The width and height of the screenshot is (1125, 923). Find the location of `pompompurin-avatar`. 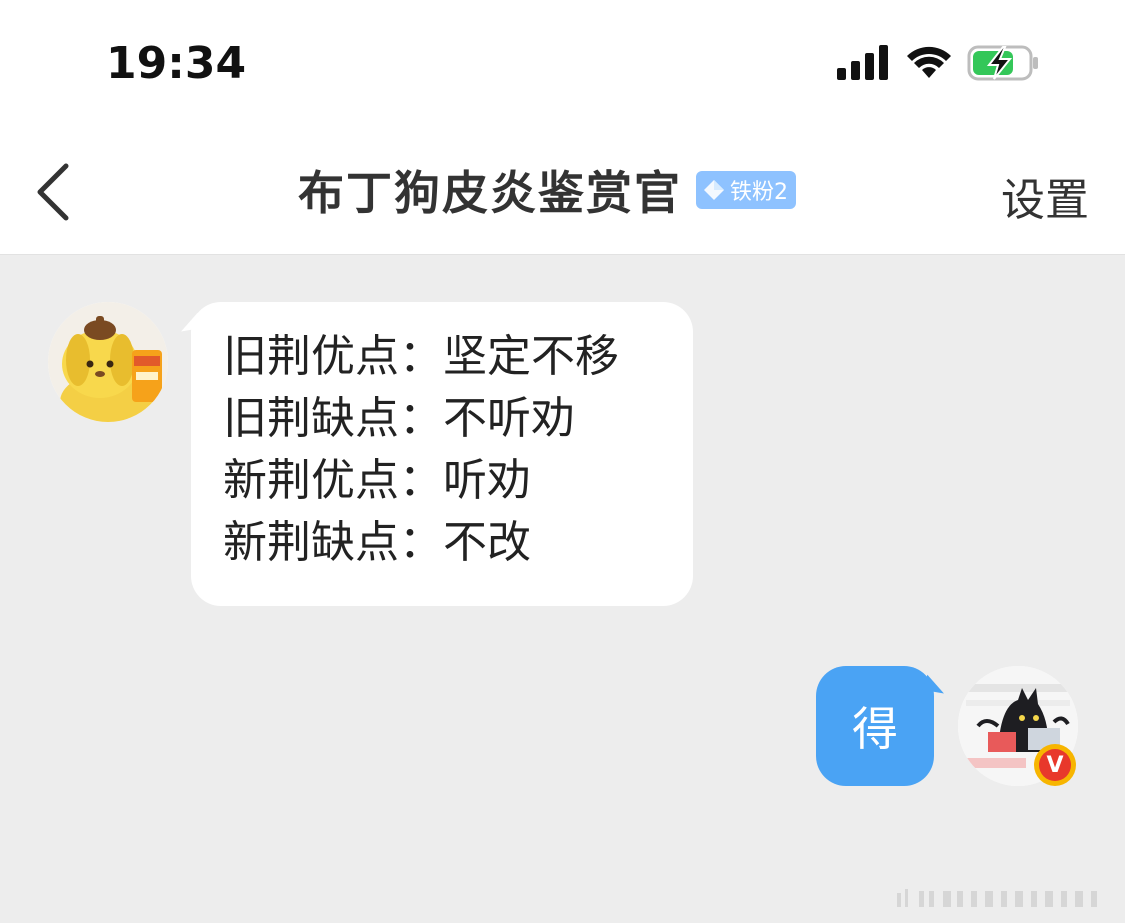

pompompurin-avatar is located at coordinates (108, 362).